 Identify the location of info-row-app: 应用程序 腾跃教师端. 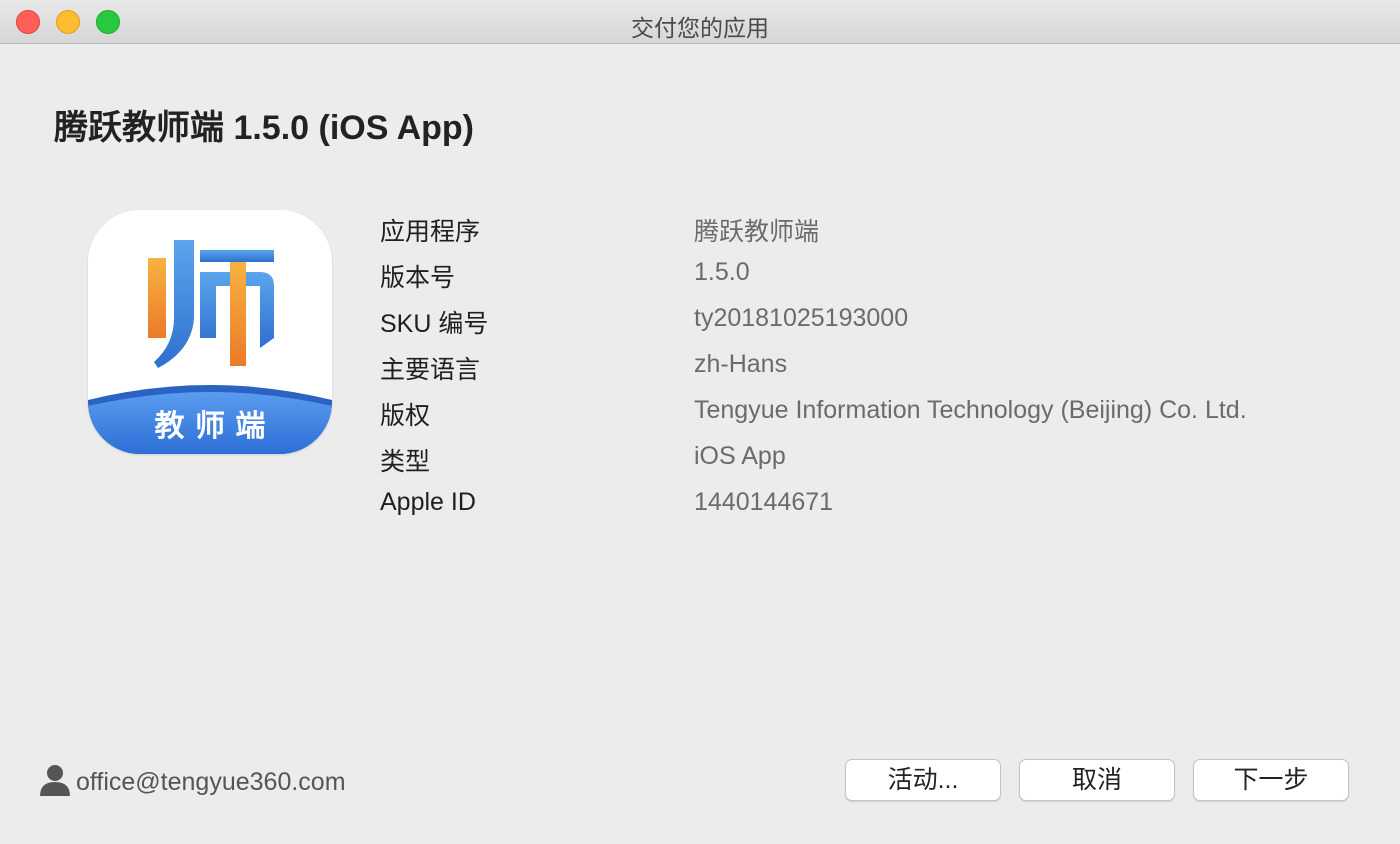
(870, 231).